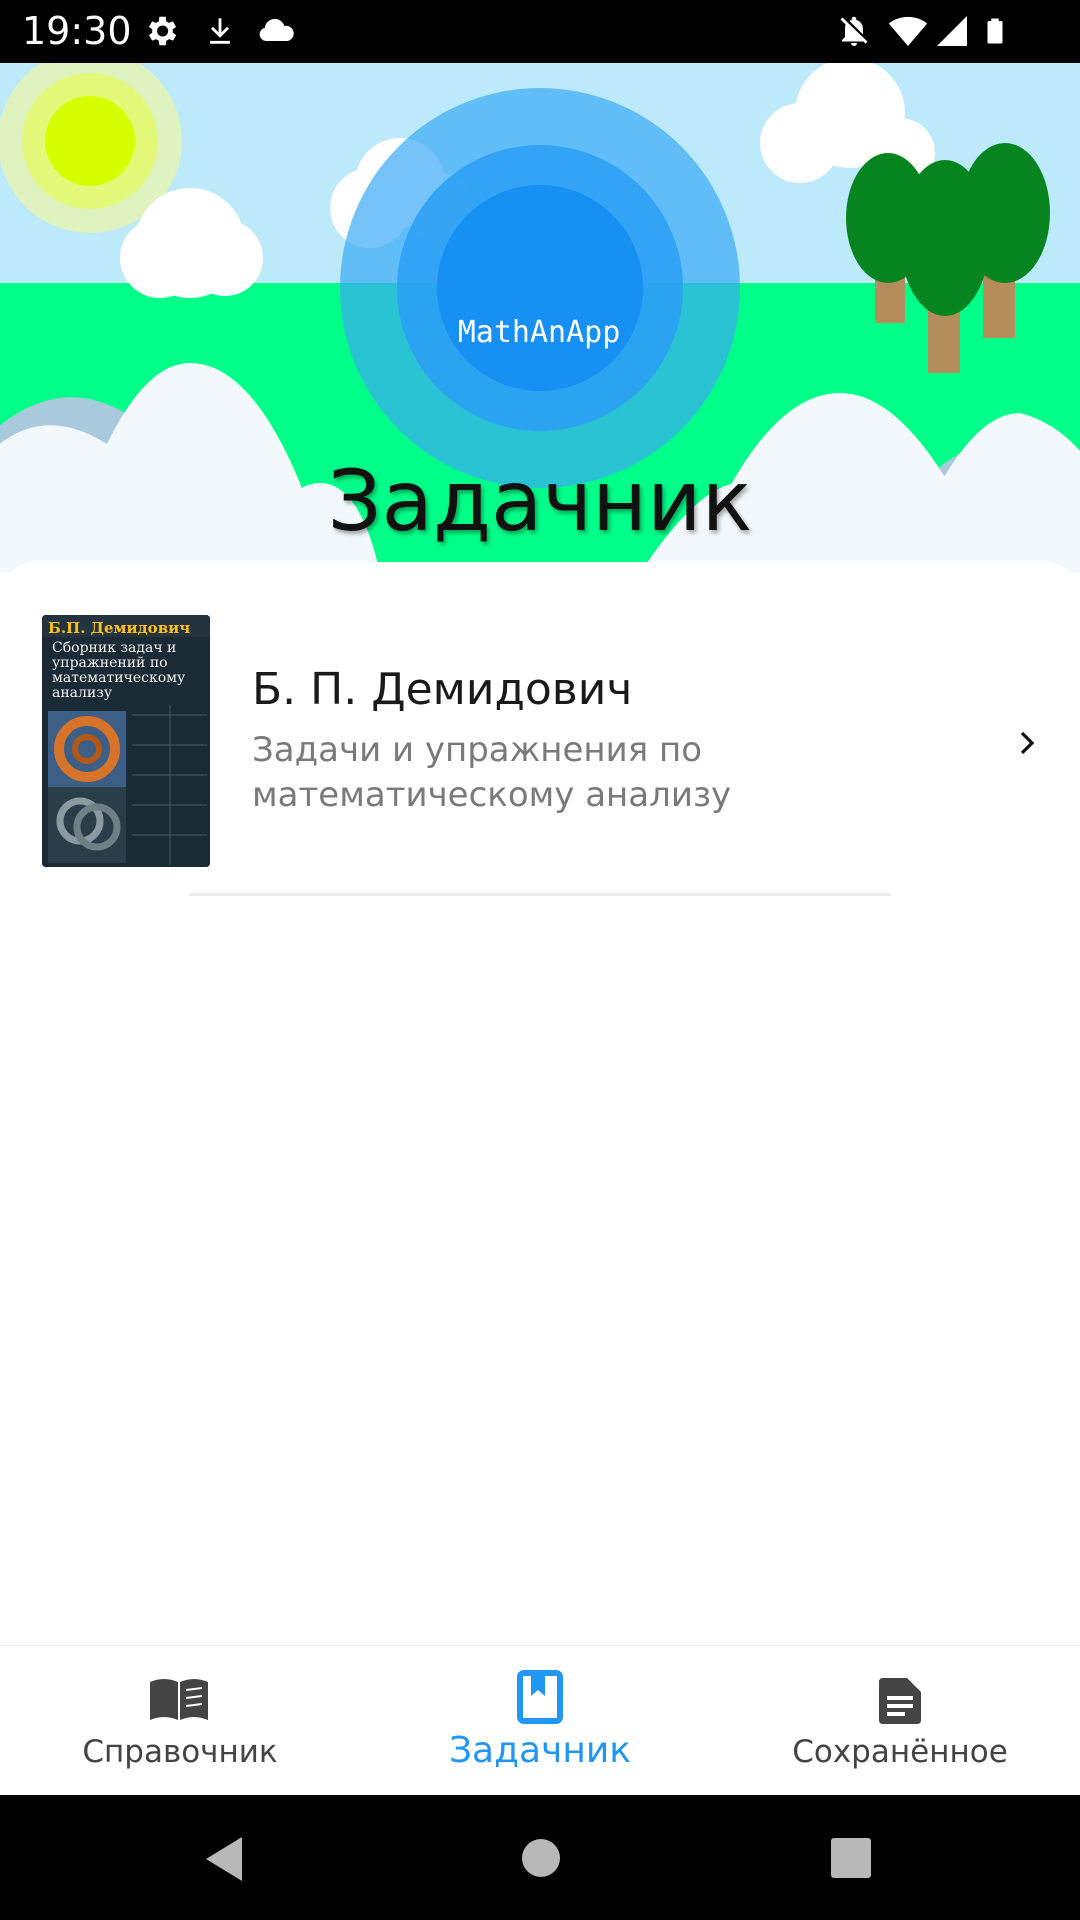 The height and width of the screenshot is (1920, 1080). I want to click on system-navigation-bar, so click(540, 1857).